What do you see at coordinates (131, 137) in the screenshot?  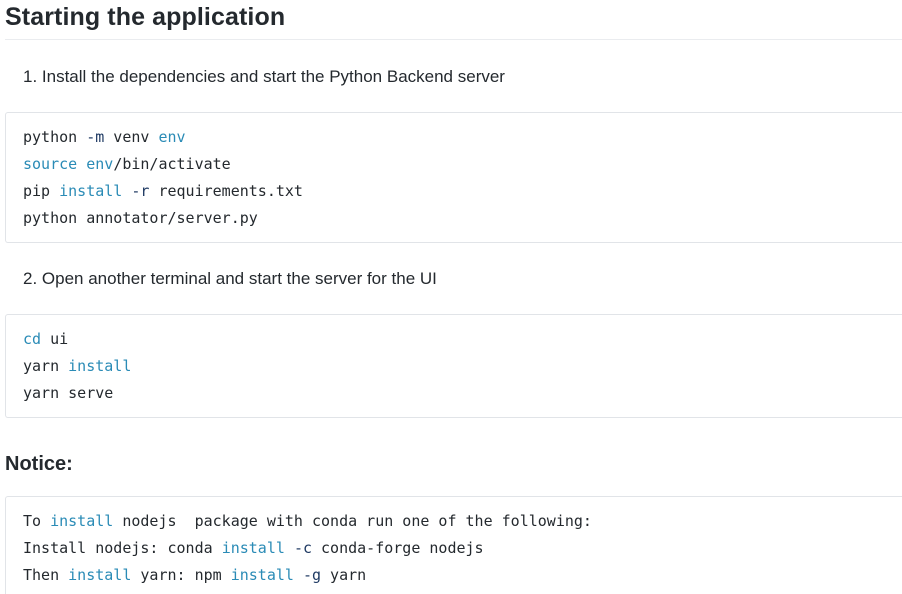 I see `code-token: venv` at bounding box center [131, 137].